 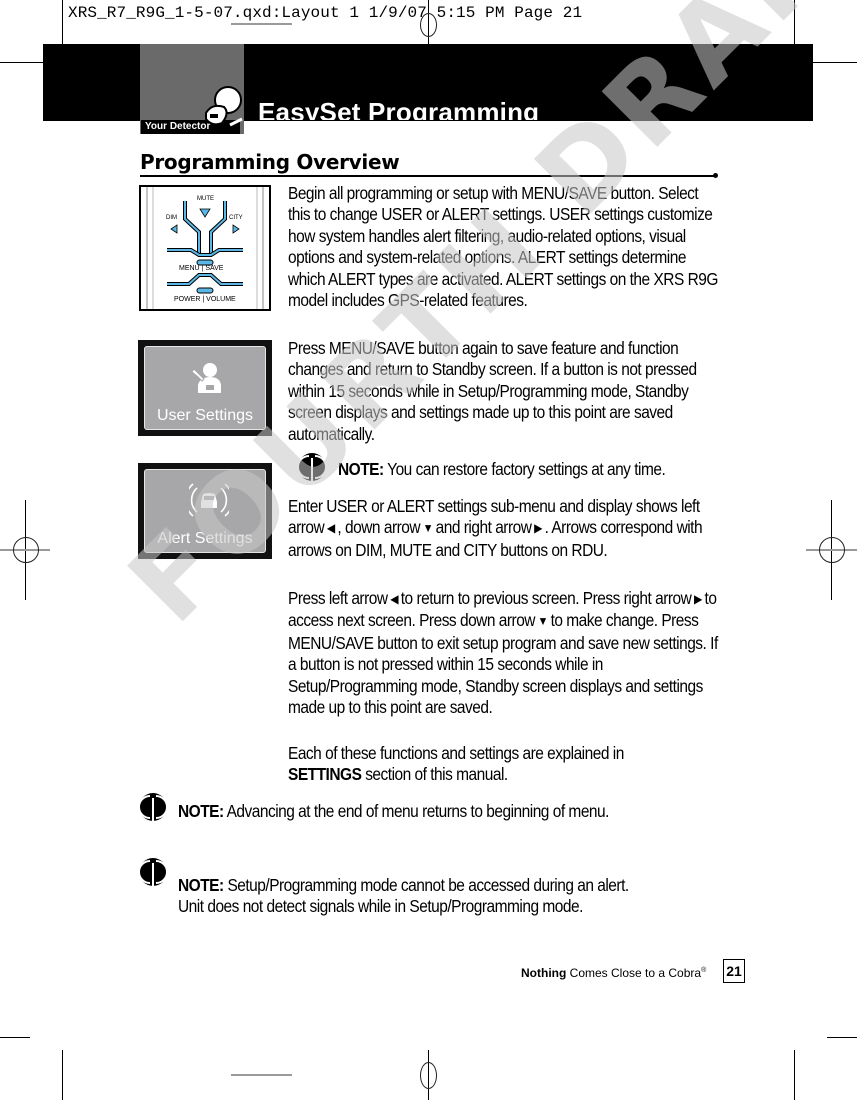 What do you see at coordinates (205, 538) in the screenshot?
I see `alert-settings-label: Alert Settings` at bounding box center [205, 538].